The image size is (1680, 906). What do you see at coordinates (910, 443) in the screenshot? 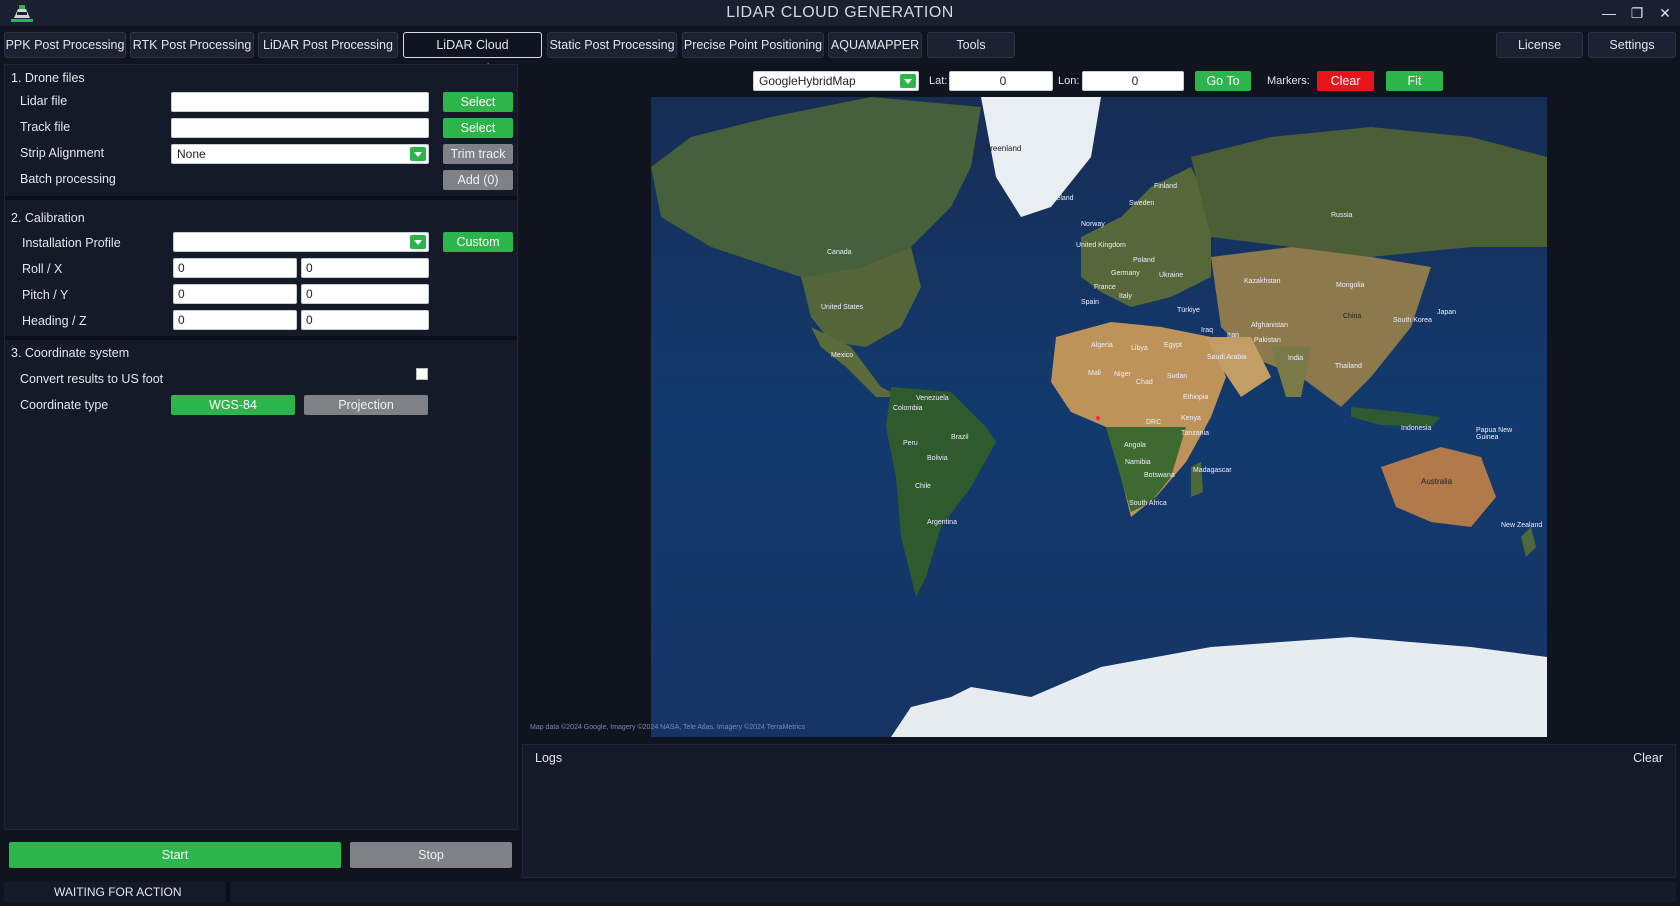
I see `map-label: Peru` at bounding box center [910, 443].